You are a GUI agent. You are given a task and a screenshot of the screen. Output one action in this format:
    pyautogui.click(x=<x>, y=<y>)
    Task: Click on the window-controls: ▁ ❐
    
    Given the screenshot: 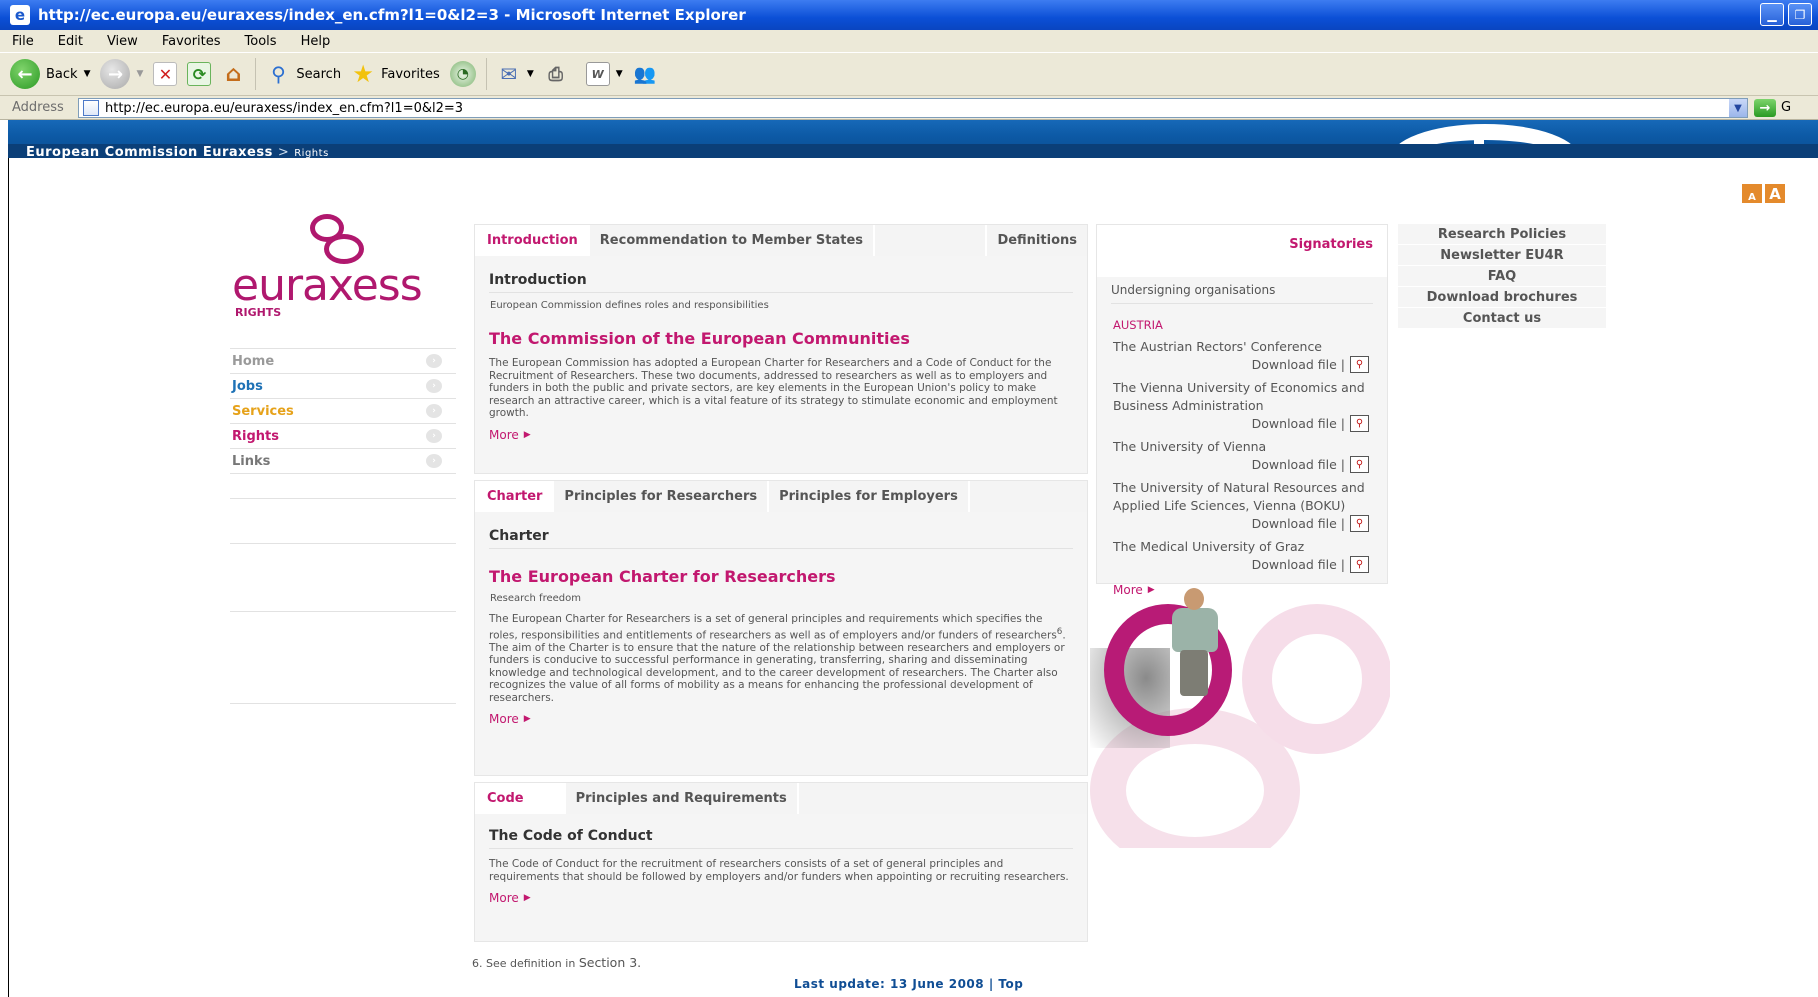 What is the action you would take?
    pyautogui.click(x=1786, y=14)
    